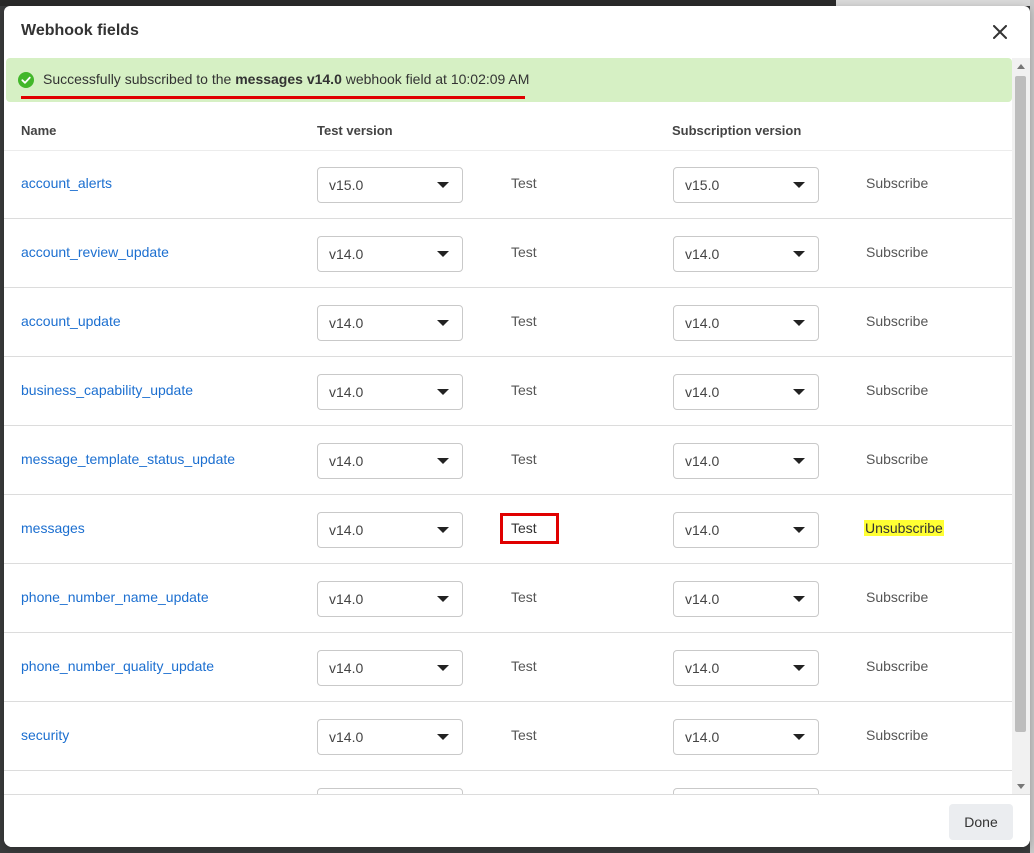  Describe the element at coordinates (139, 79) in the screenshot. I see `banner-prefix: Successfully subscribed to the` at that location.